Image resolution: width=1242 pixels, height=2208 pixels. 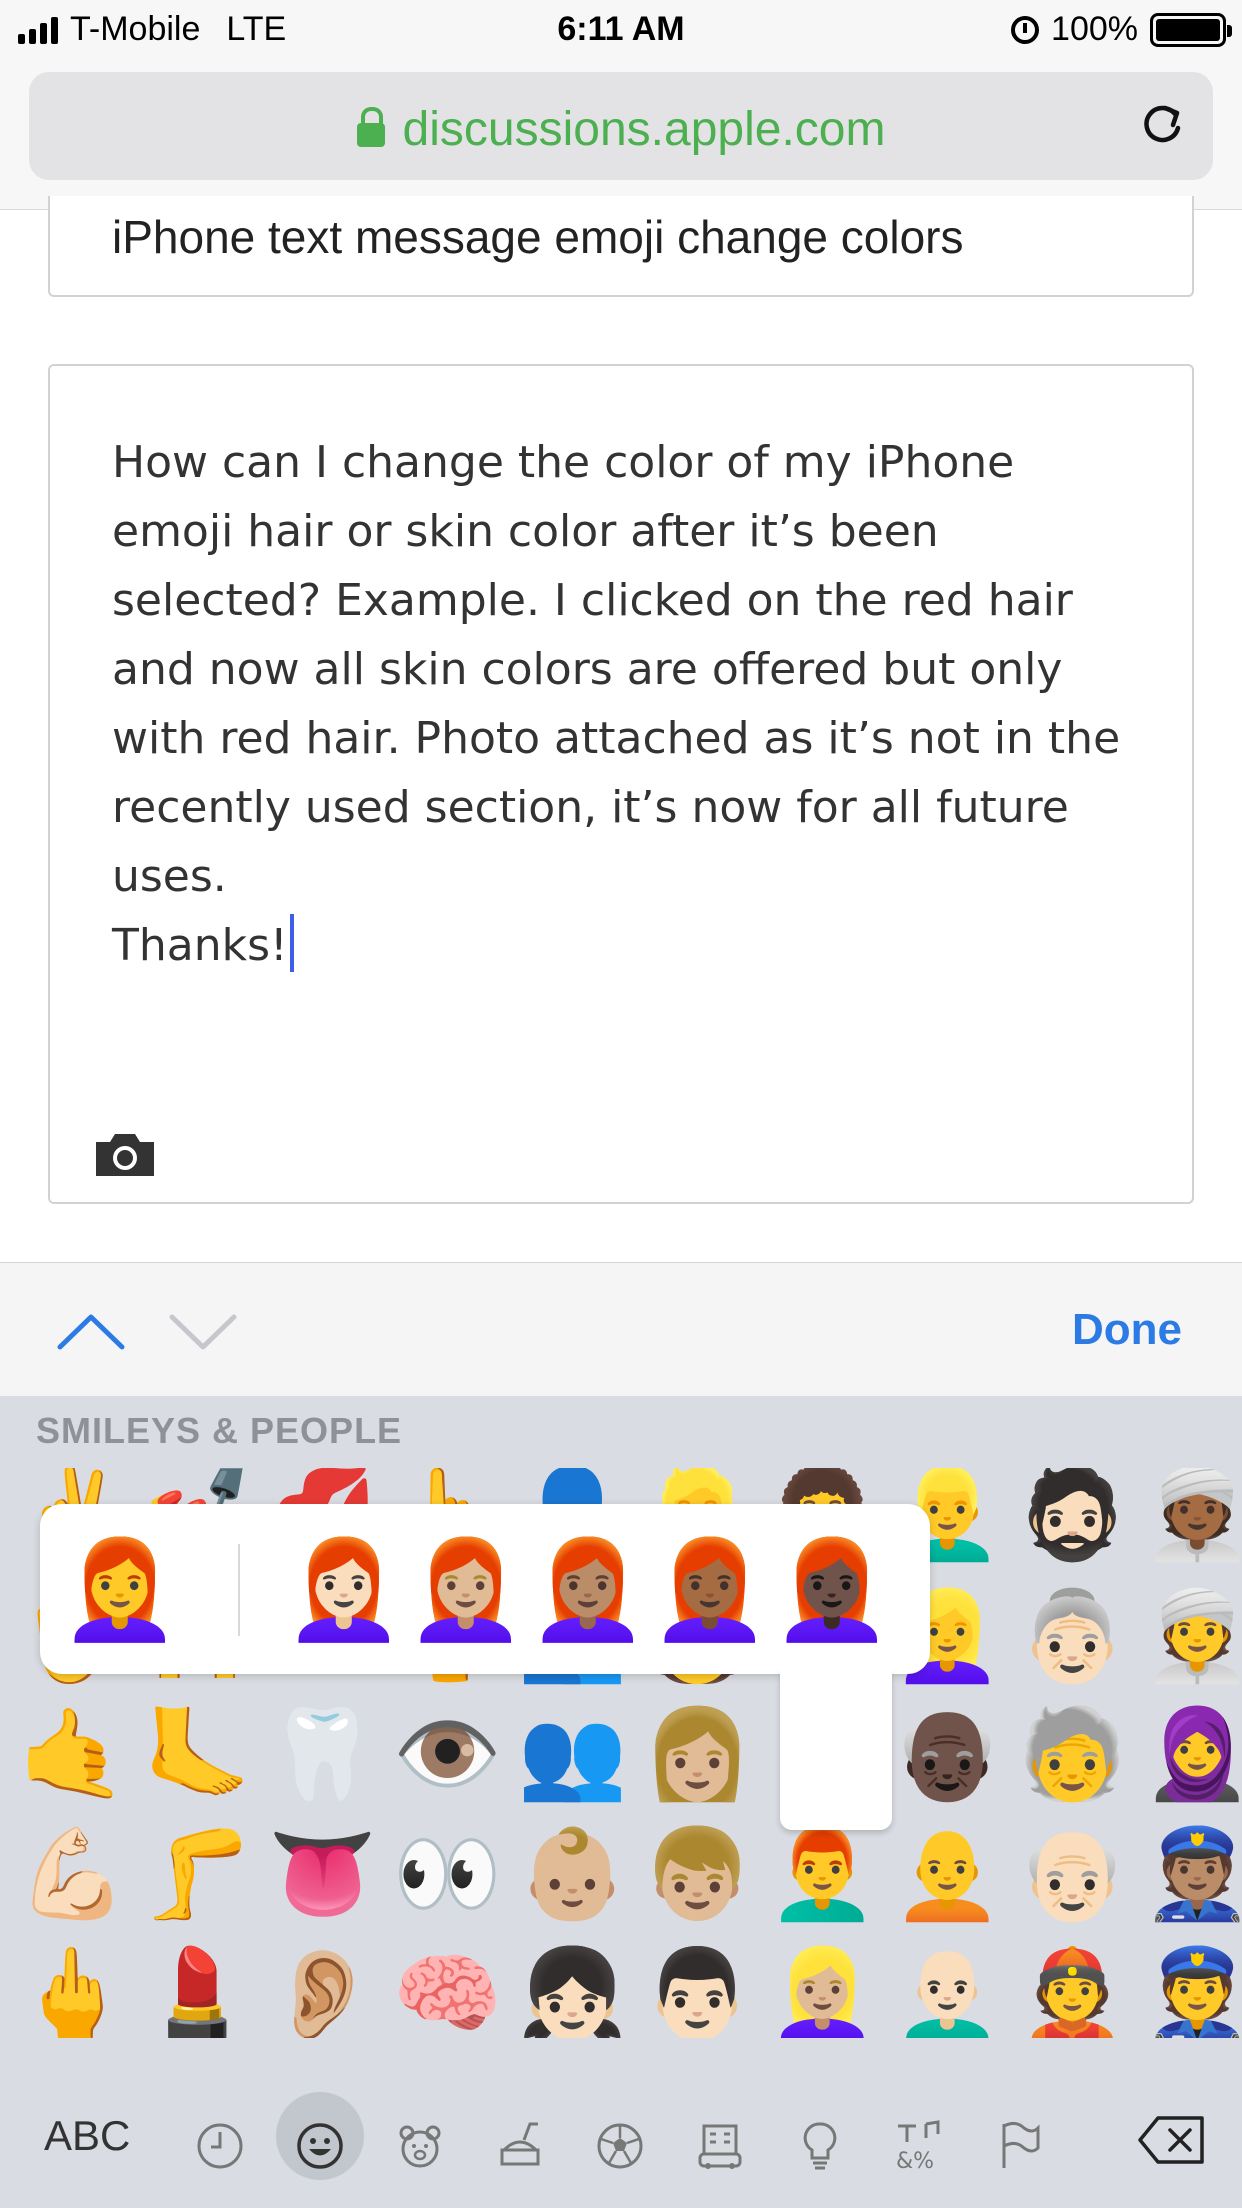 I want to click on popup-divider, so click(x=239, y=1590).